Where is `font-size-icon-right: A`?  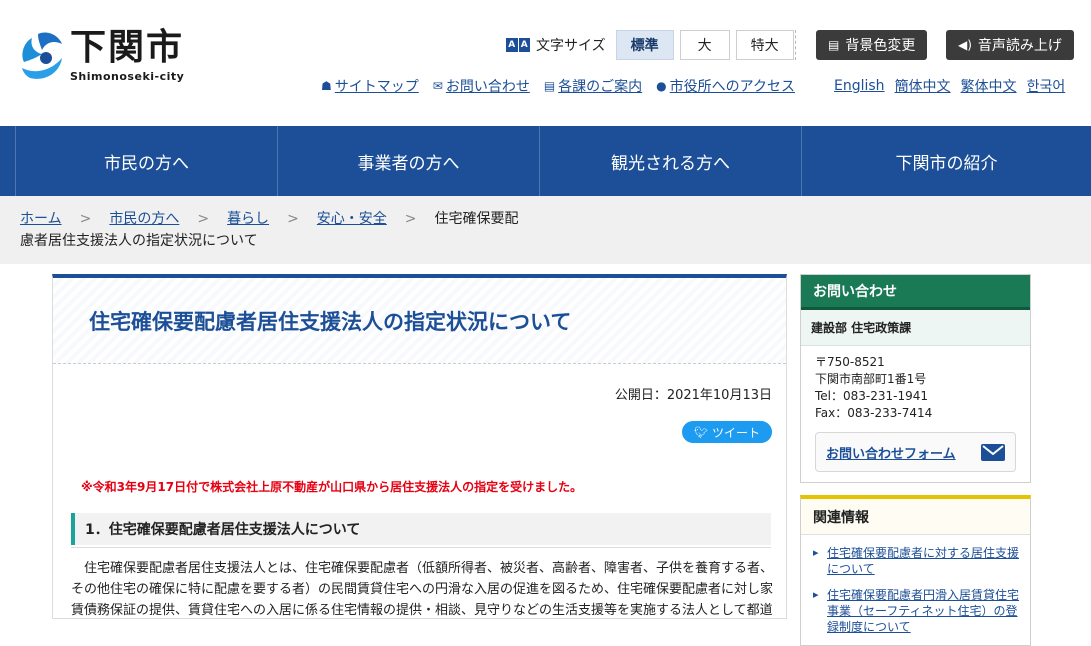 font-size-icon-right: A is located at coordinates (524, 45).